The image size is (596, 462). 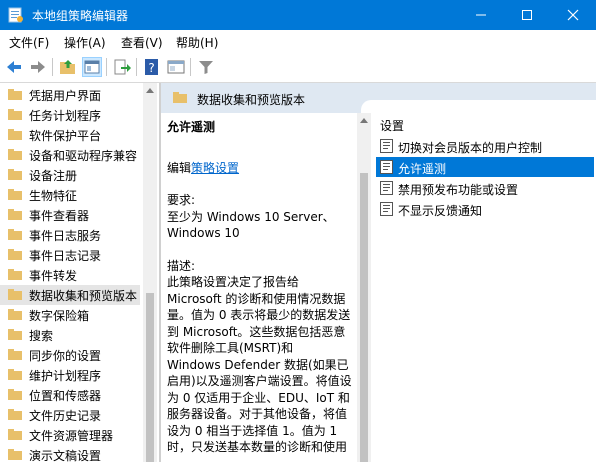 I want to click on policy-editor-app-icon, so click(x=15, y=15).